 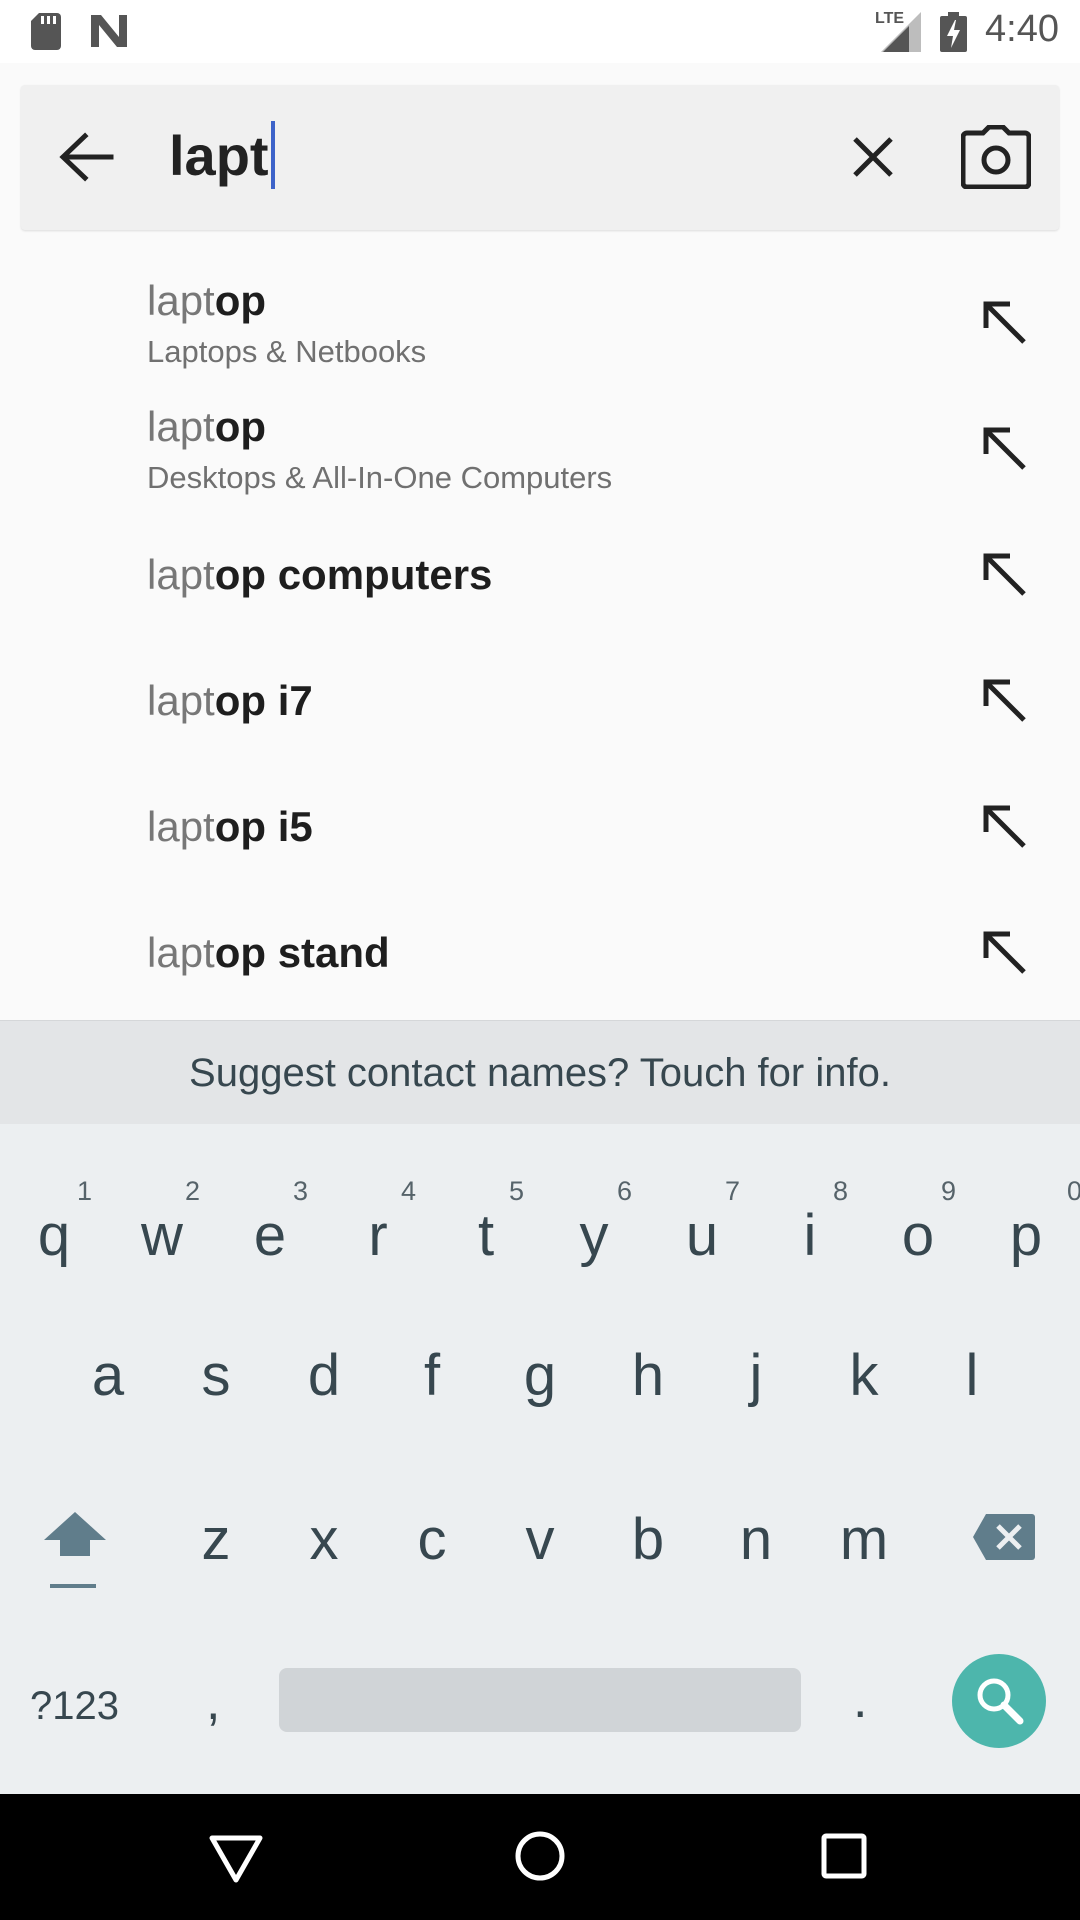 What do you see at coordinates (540, 1565) in the screenshot?
I see `key-v: v` at bounding box center [540, 1565].